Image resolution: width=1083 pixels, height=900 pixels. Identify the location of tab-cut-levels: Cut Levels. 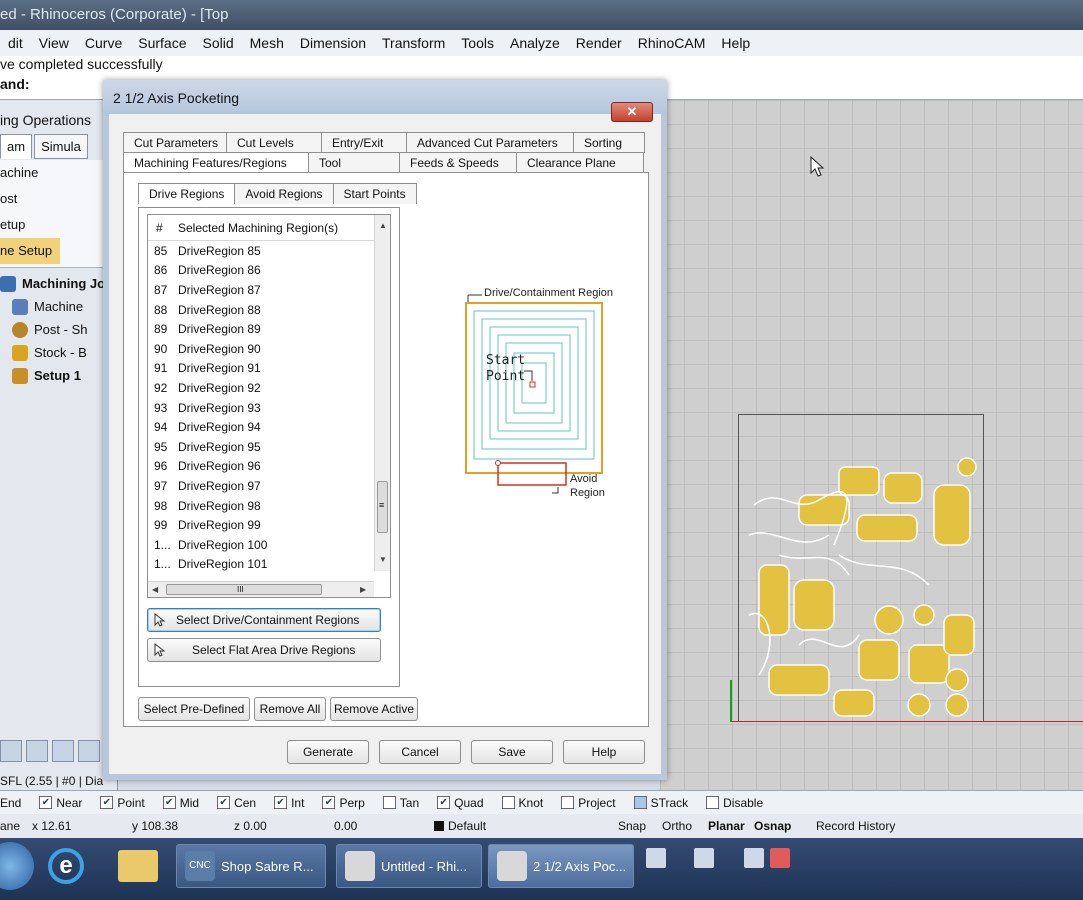
(274, 142).